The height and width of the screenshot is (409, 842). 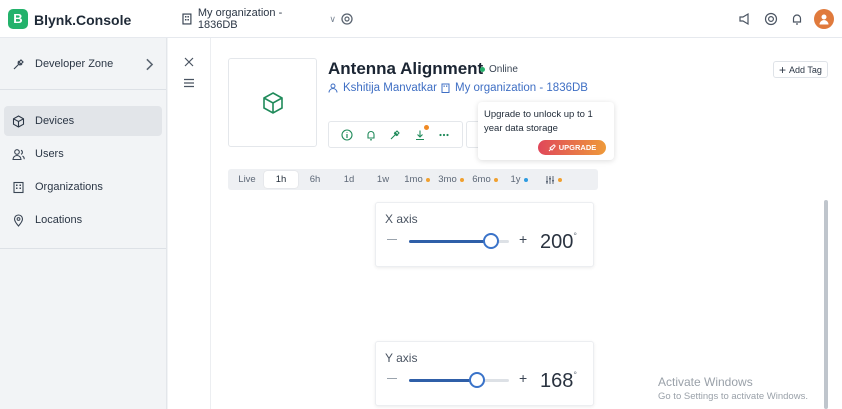 I want to click on sidebar-item-locations: Locations, so click(x=83, y=220).